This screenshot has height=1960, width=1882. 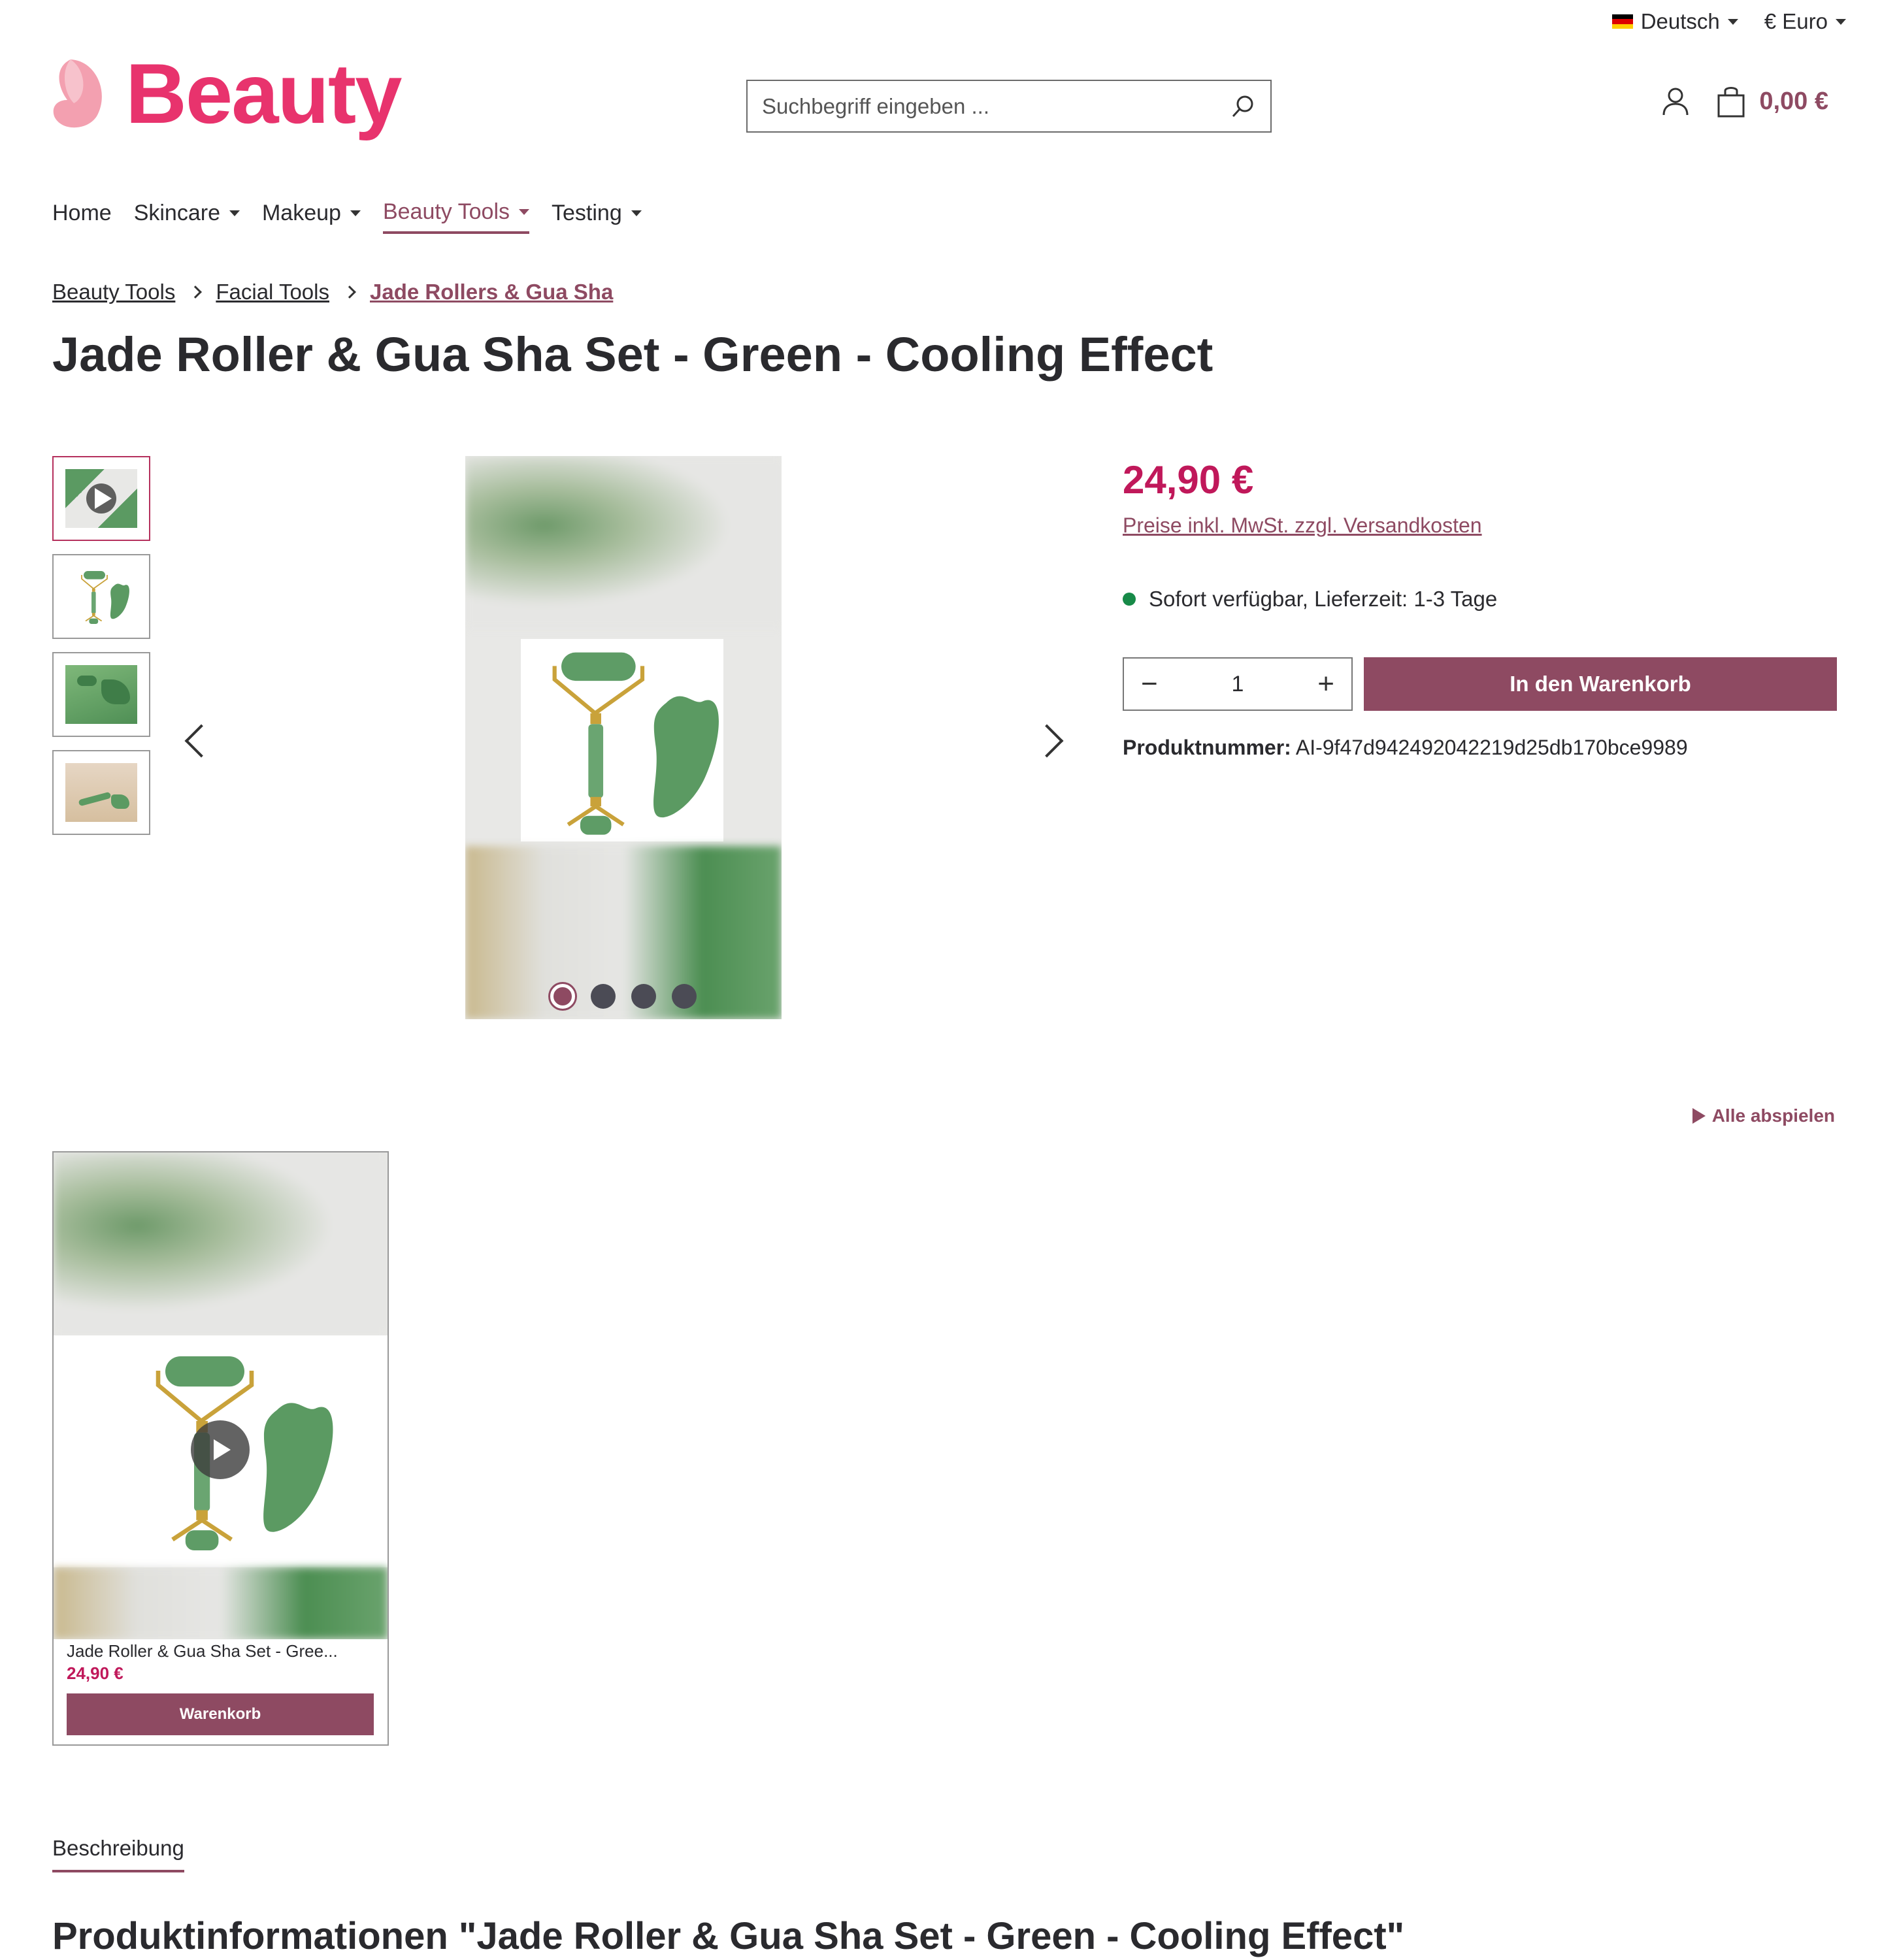 I want to click on search-bar, so click(x=1009, y=106).